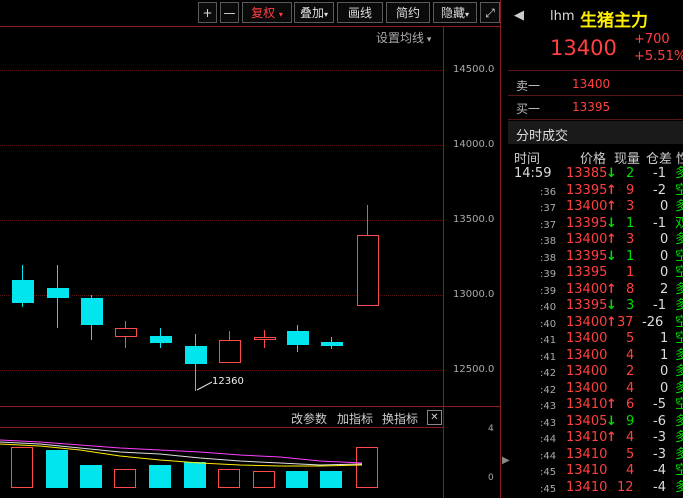 This screenshot has width=683, height=498. I want to click on trade-volume: 3, so click(630, 206).